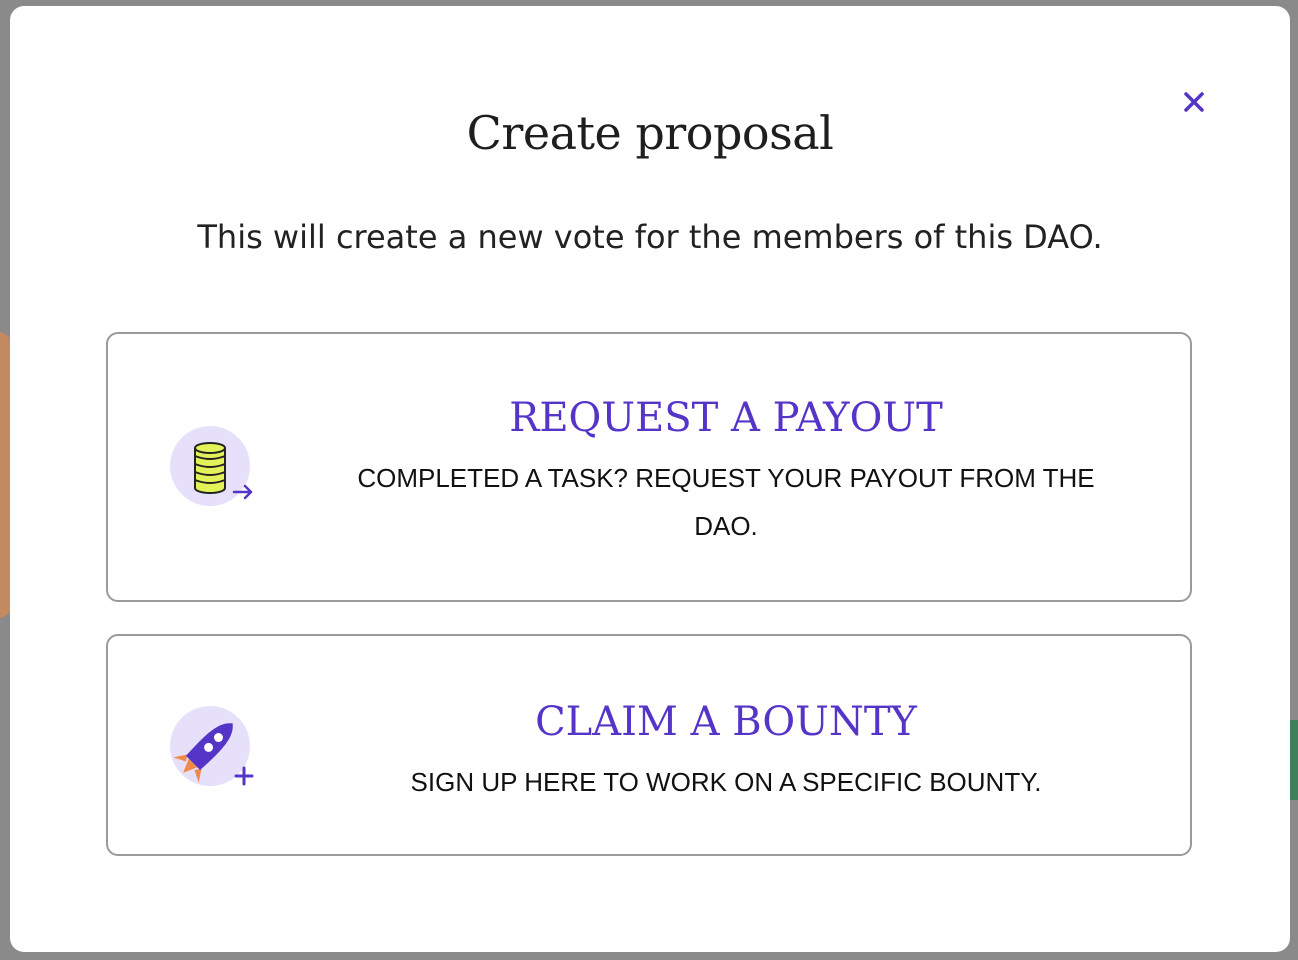 This screenshot has height=960, width=1298. What do you see at coordinates (726, 418) in the screenshot?
I see `option-title: REQUEST A PAYOUT` at bounding box center [726, 418].